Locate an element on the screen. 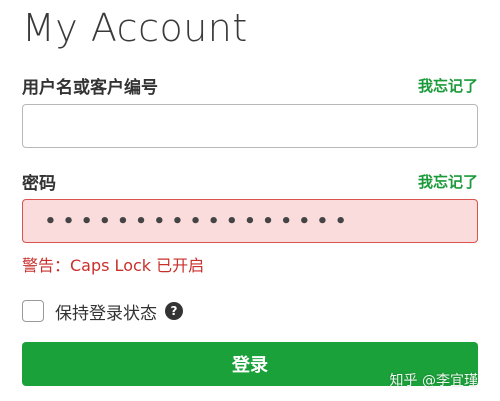  password-label-row: 密码 我忘记了 is located at coordinates (250, 181).